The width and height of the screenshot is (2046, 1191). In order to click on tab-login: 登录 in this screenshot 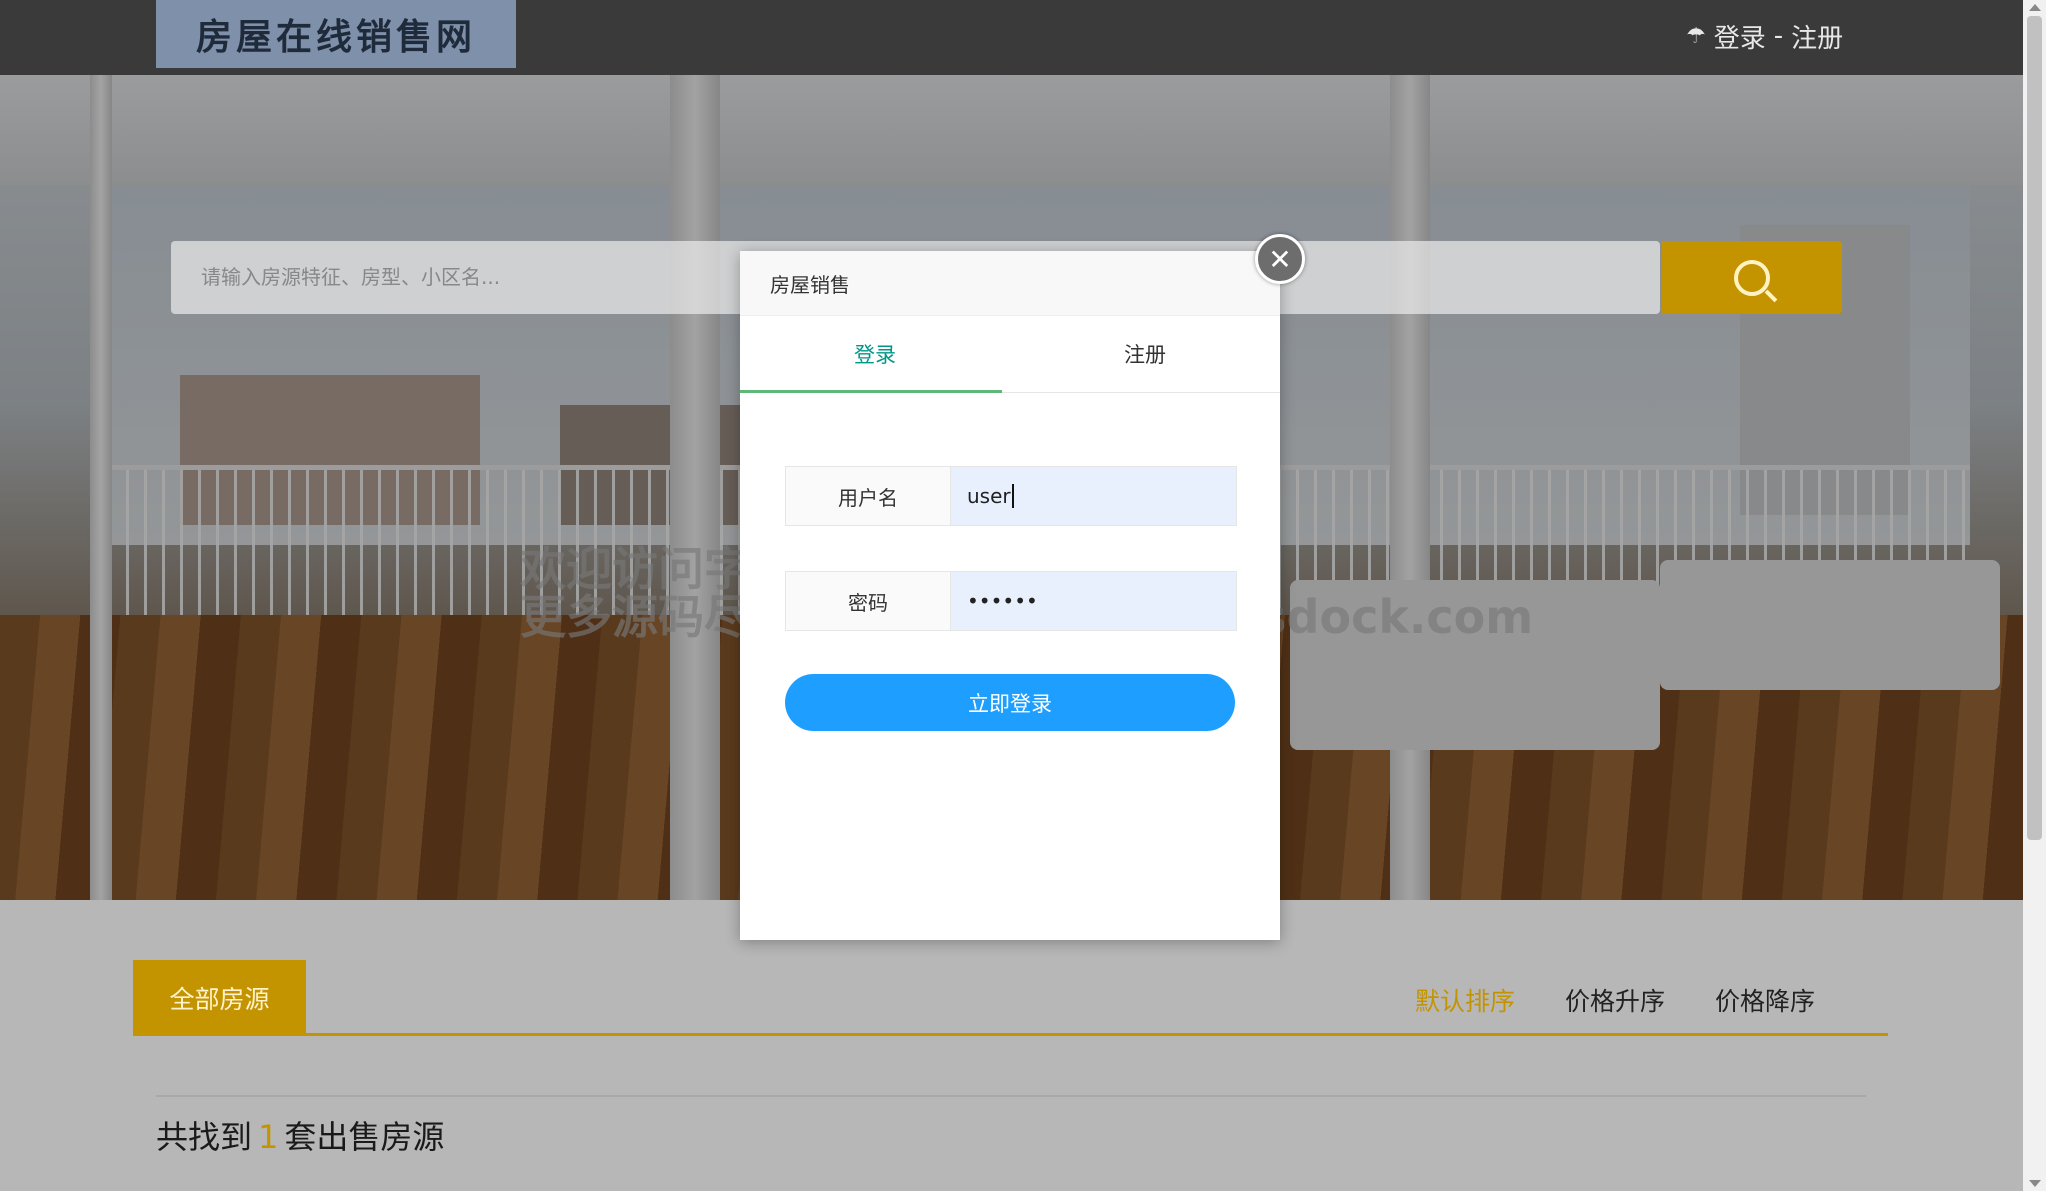, I will do `click(875, 354)`.